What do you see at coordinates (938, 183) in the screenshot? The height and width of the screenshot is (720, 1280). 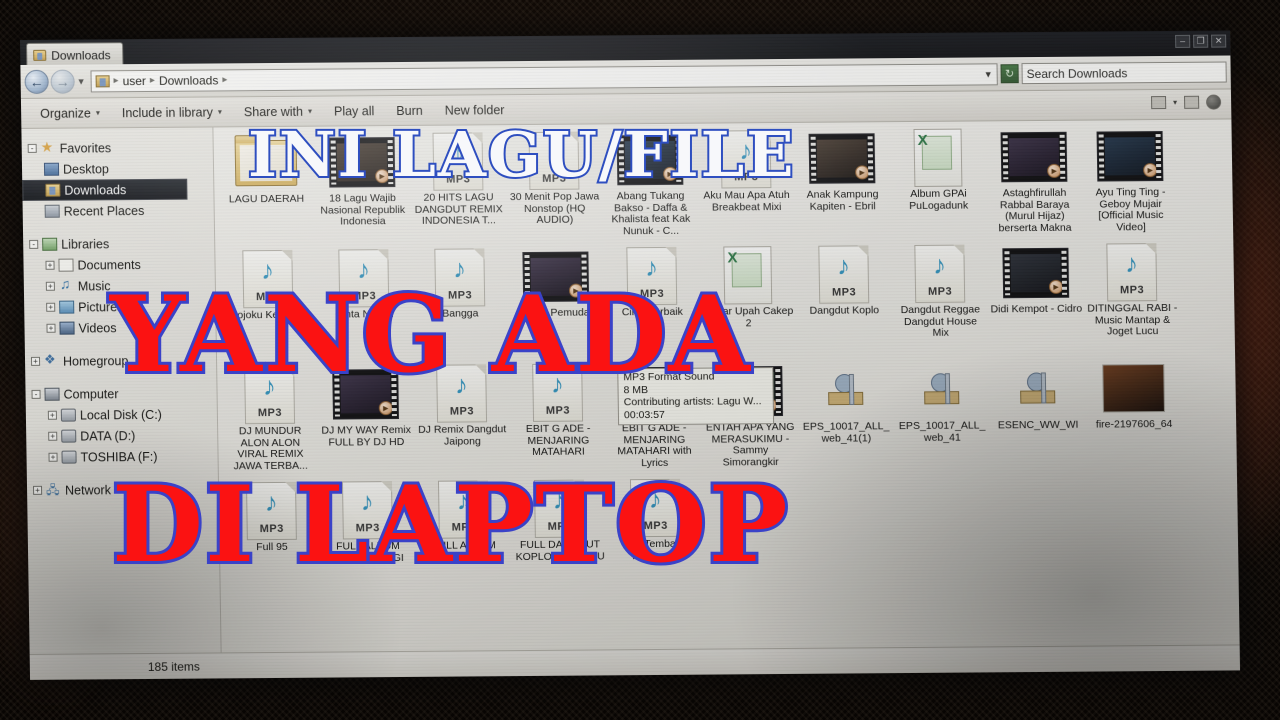 I see `file-item: X Album GPAi PuLogadunk` at bounding box center [938, 183].